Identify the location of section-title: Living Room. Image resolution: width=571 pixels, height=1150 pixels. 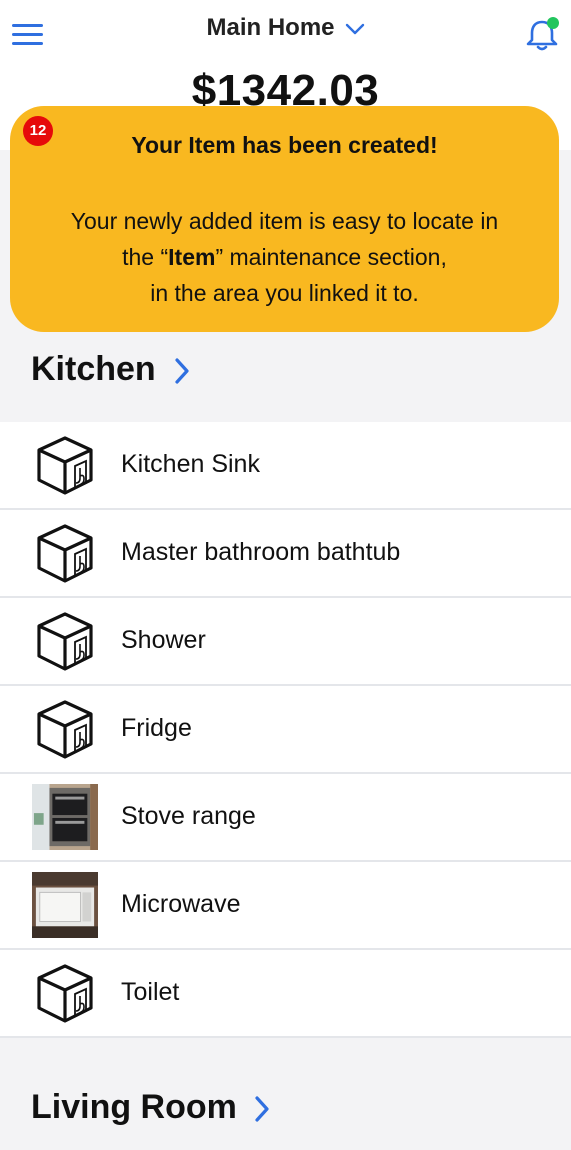
(134, 1107).